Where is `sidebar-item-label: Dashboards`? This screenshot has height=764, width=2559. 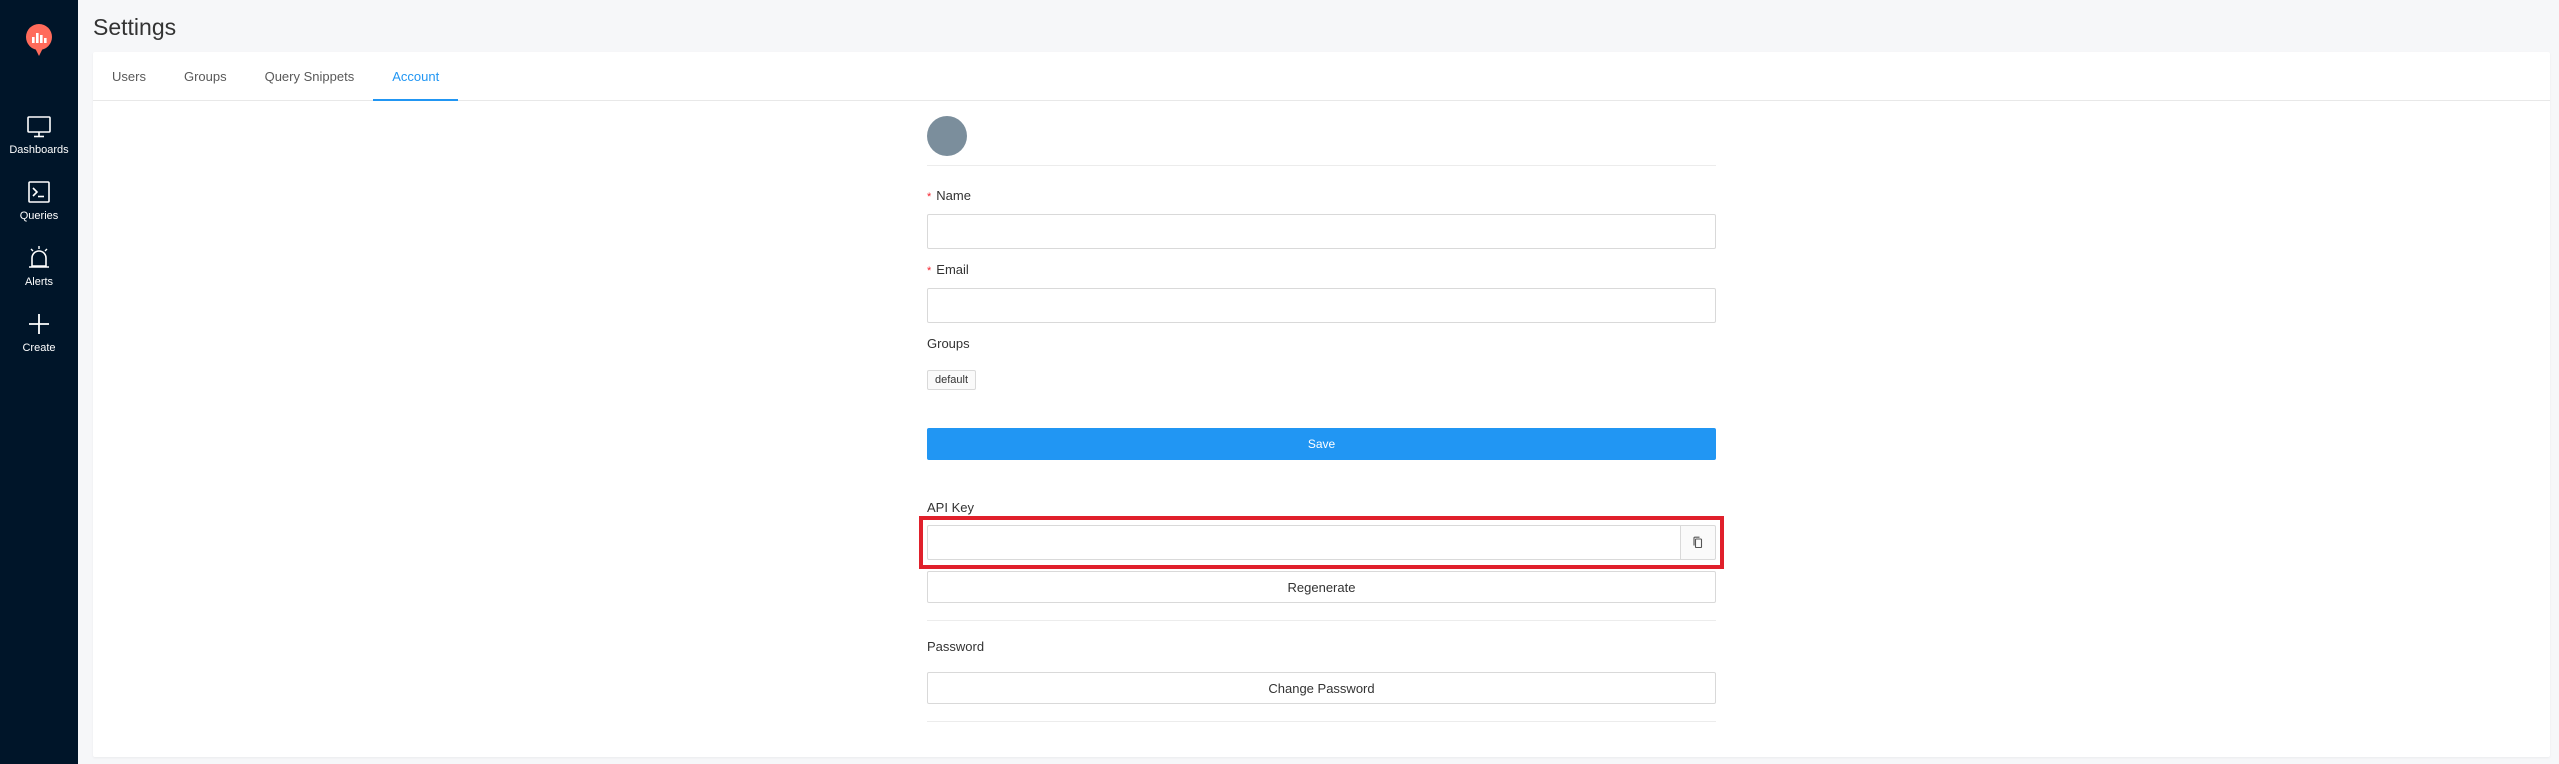 sidebar-item-label: Dashboards is located at coordinates (39, 149).